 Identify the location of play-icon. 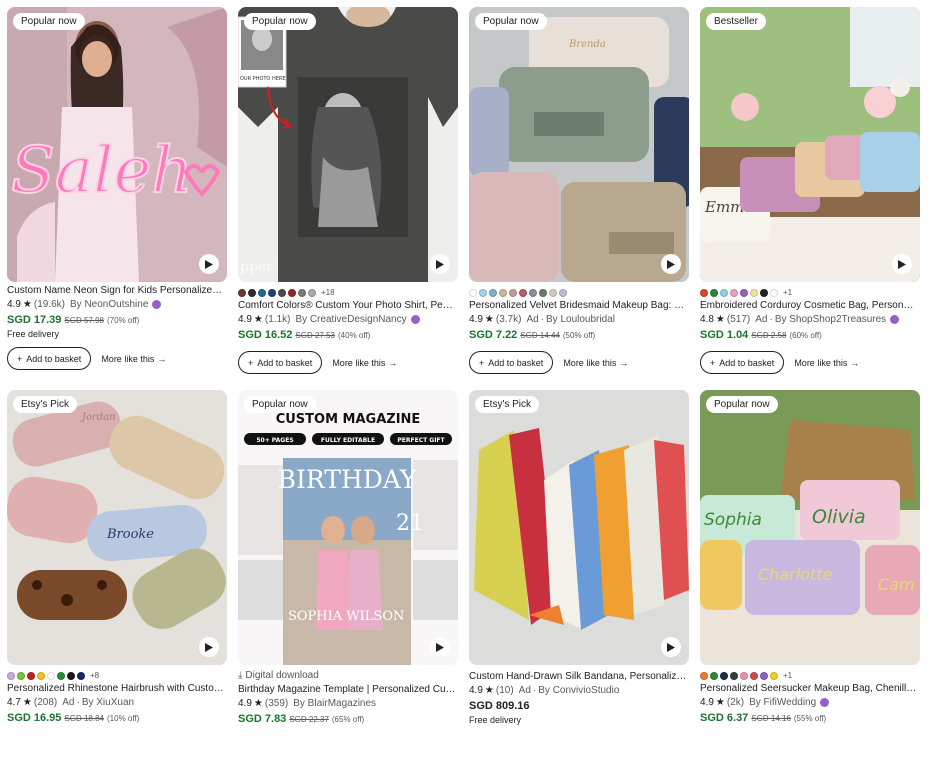
(671, 264).